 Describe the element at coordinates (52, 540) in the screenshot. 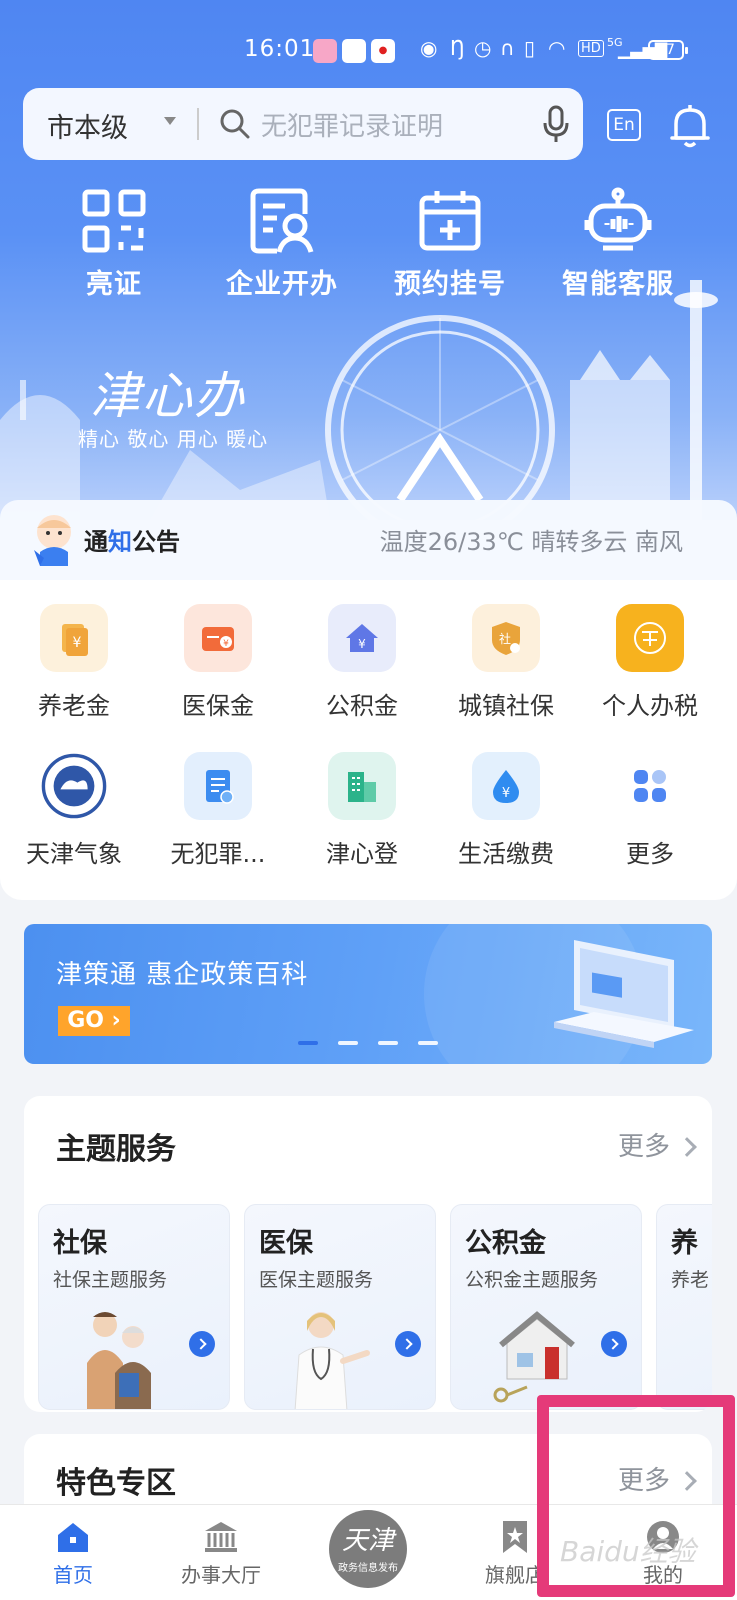

I see `mascot-icon` at that location.